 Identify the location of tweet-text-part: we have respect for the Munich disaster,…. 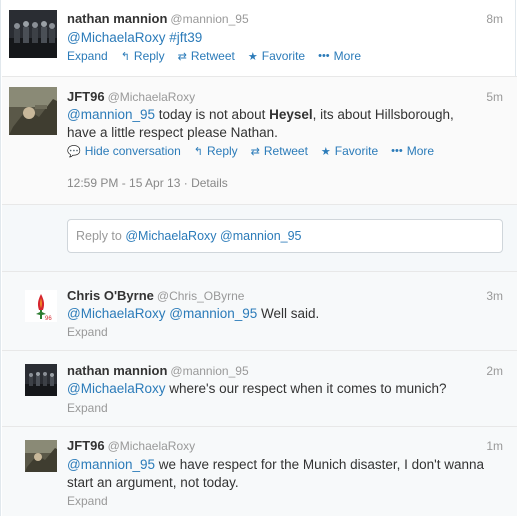
(320, 464).